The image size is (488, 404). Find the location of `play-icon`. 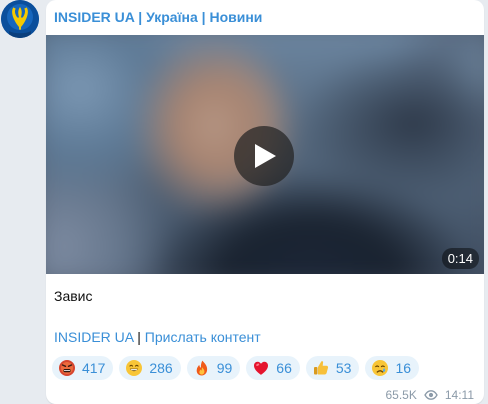

play-icon is located at coordinates (265, 156).